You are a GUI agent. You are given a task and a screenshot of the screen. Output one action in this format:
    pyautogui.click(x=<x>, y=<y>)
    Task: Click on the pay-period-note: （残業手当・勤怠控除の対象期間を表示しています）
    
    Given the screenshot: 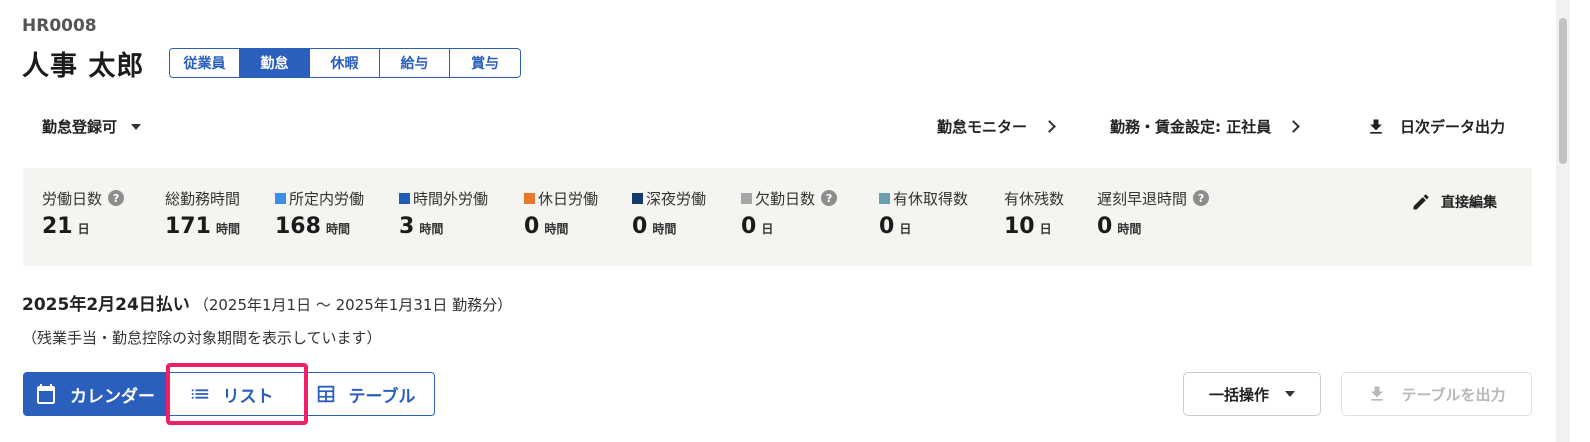 What is the action you would take?
    pyautogui.click(x=202, y=338)
    